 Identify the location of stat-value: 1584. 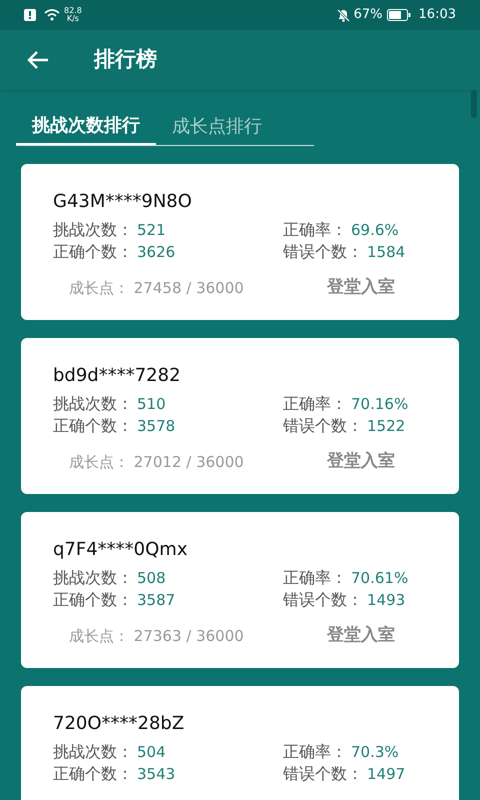
(386, 252).